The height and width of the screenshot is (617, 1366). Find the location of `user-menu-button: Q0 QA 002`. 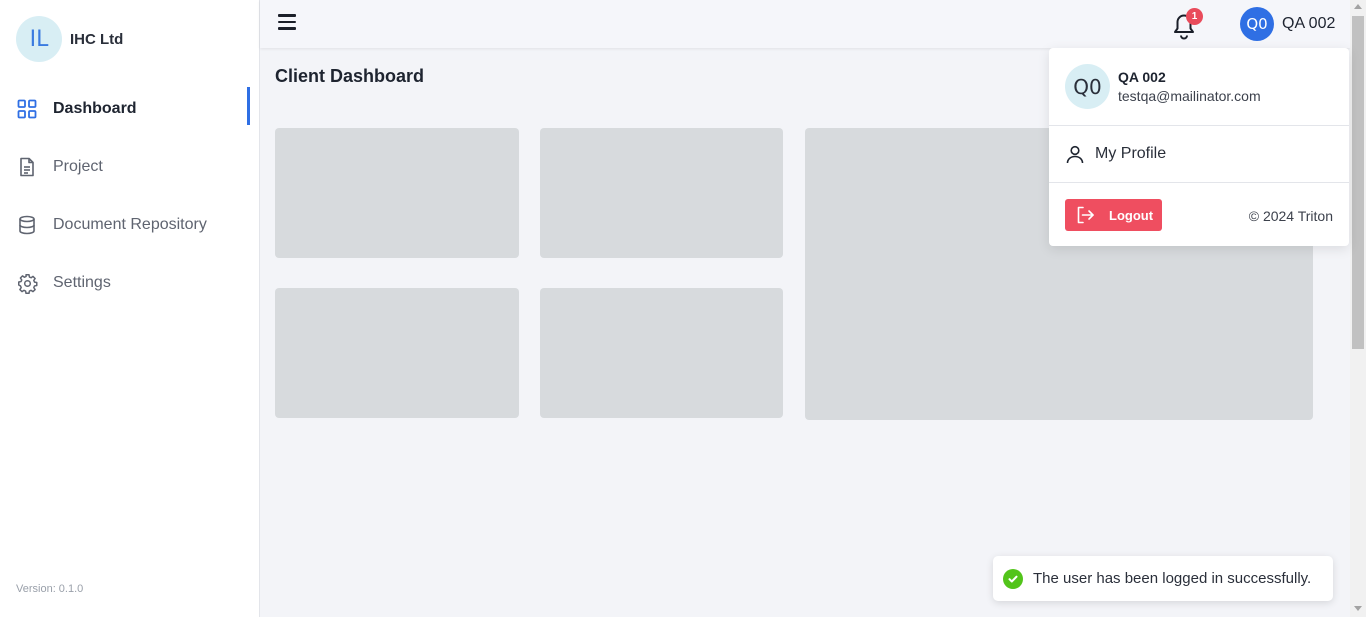

user-menu-button: Q0 QA 002 is located at coordinates (1287, 24).